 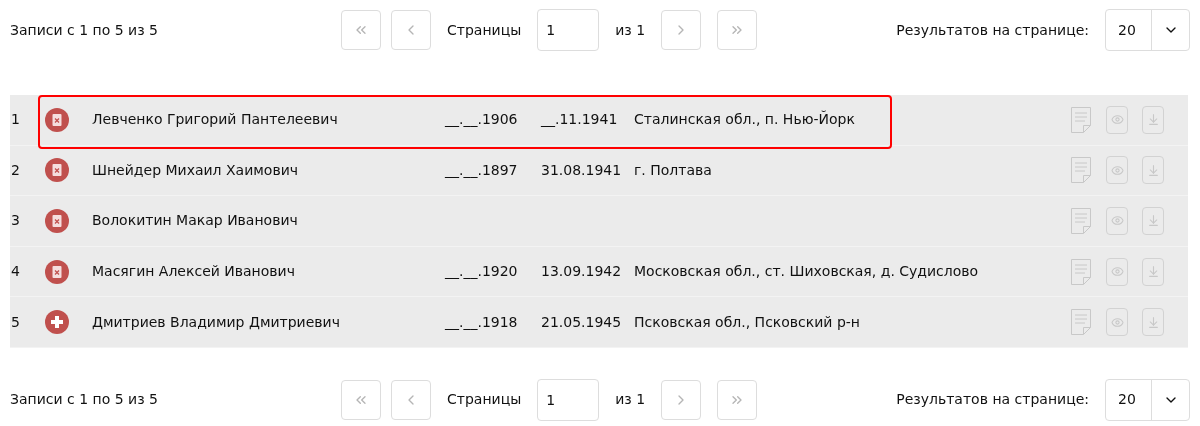 I want to click on cross-status-icon, so click(x=57, y=322).